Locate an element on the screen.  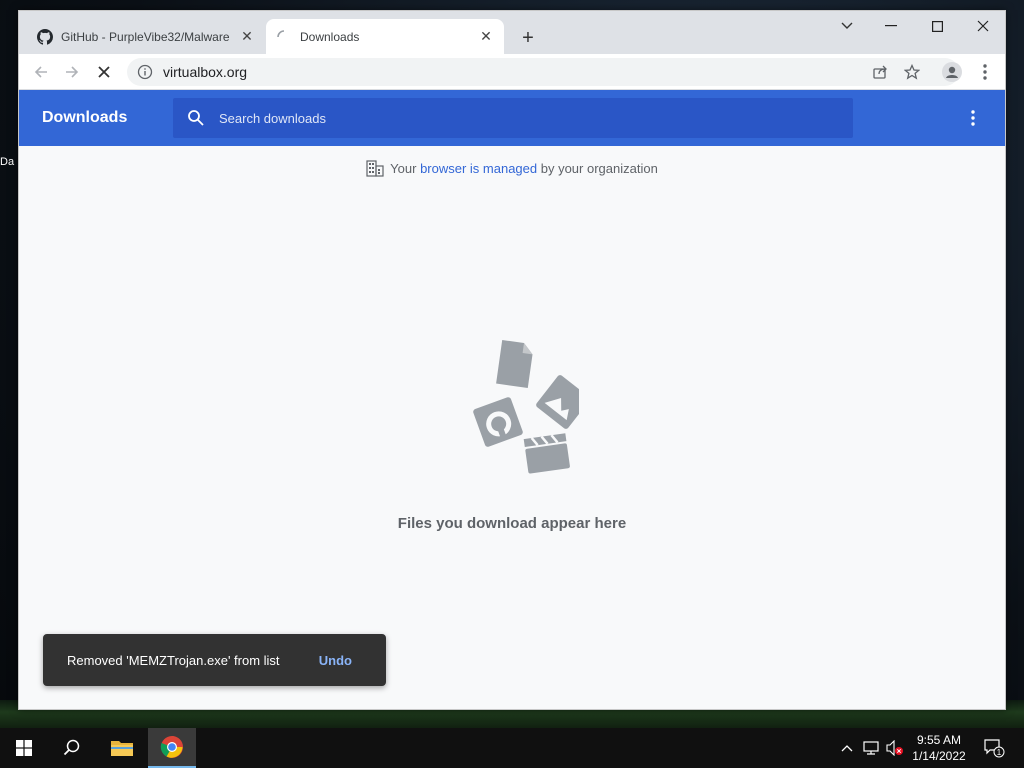
windows-logo-icon is located at coordinates (24, 748).